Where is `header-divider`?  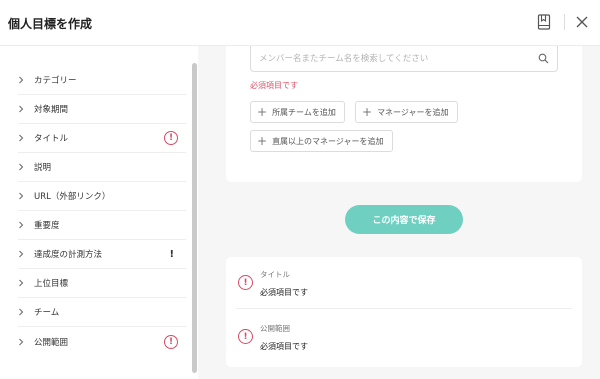
header-divider is located at coordinates (564, 22).